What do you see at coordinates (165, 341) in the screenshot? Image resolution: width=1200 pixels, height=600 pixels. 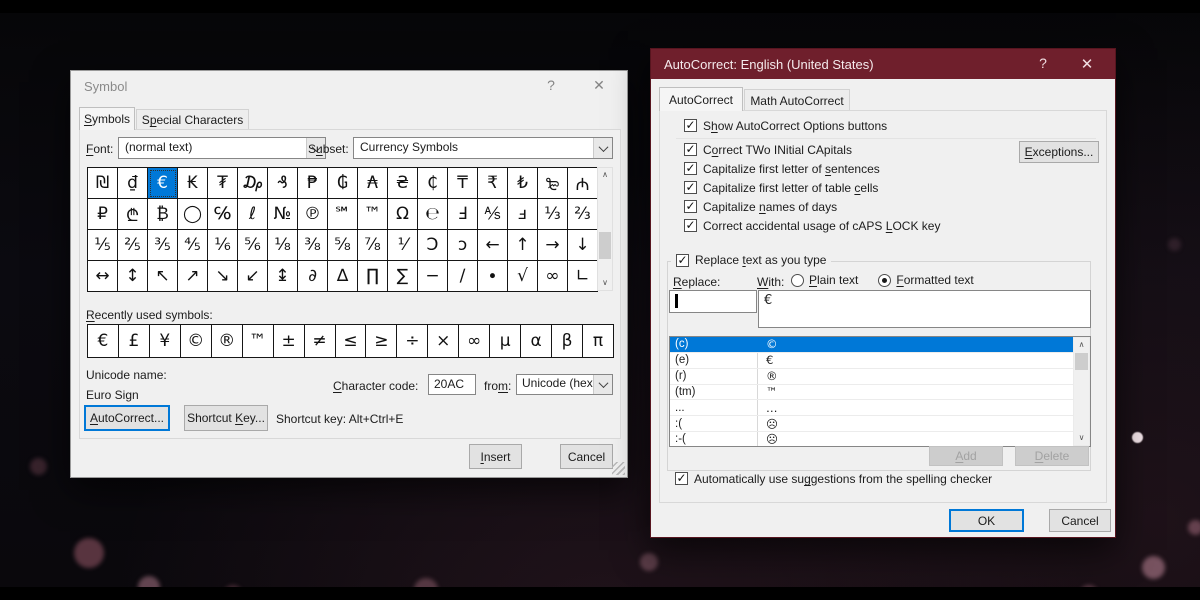 I see `recent-symbol-cell: ¥` at bounding box center [165, 341].